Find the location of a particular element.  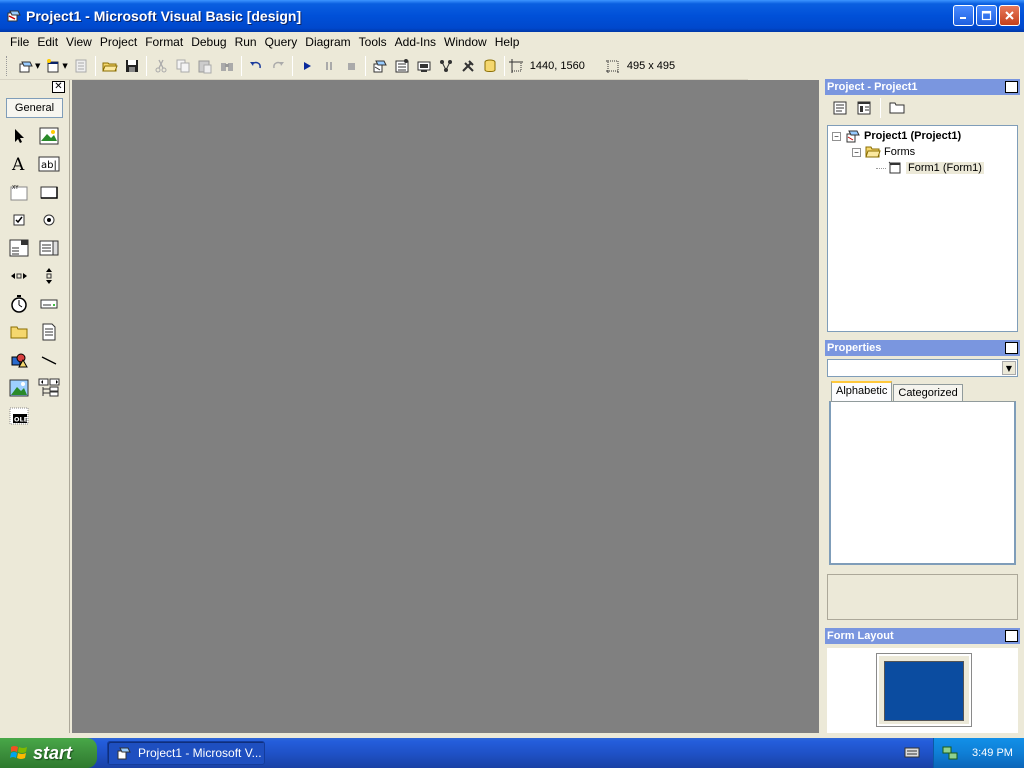

hscrollbar-tool is located at coordinates (19, 276).